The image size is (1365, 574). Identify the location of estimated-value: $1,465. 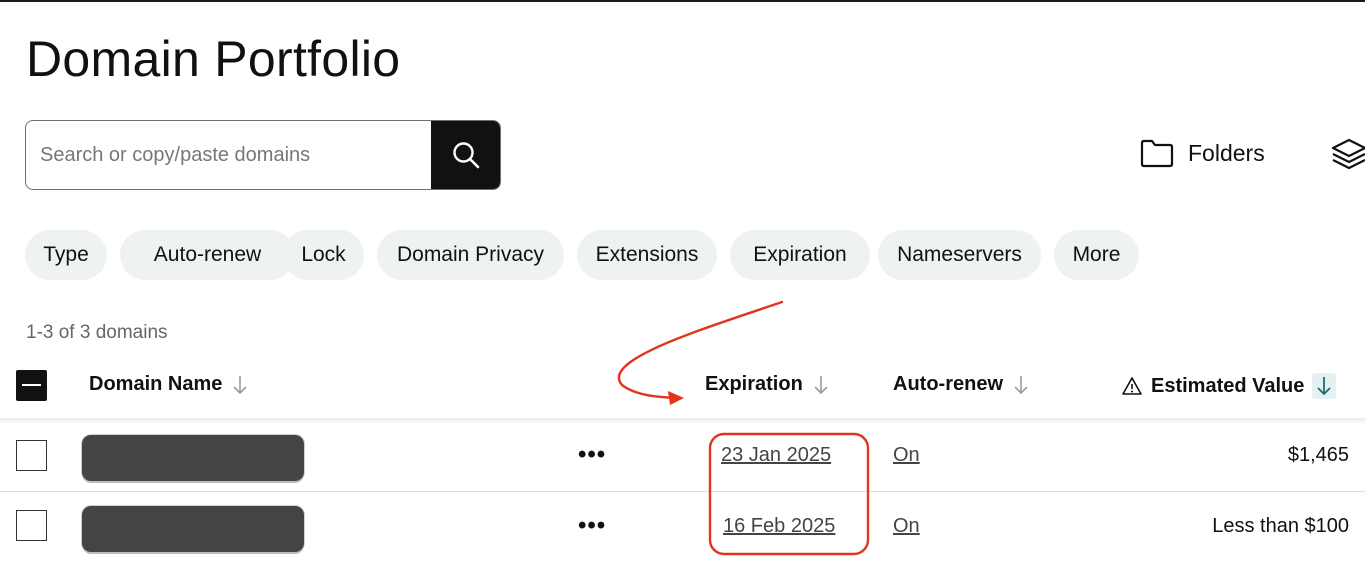
(1318, 455).